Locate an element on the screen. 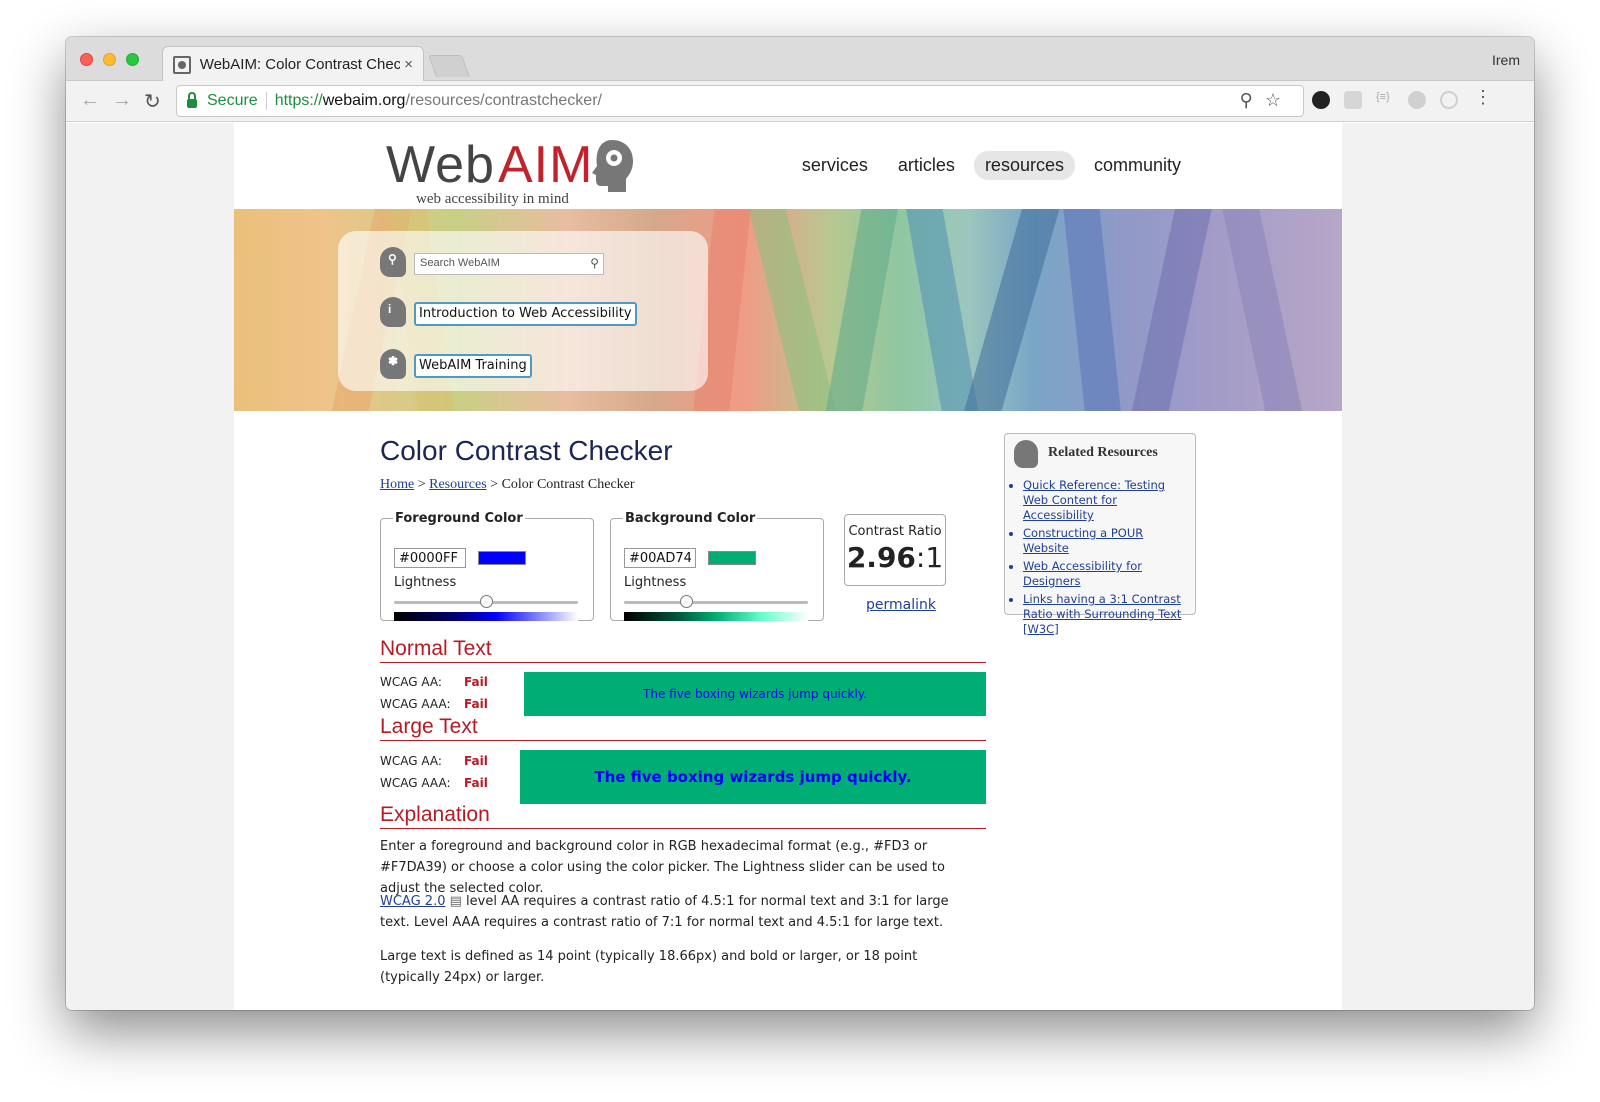 The height and width of the screenshot is (1102, 1600). large-aa-row: WCAG AA: Fail is located at coordinates (434, 761).